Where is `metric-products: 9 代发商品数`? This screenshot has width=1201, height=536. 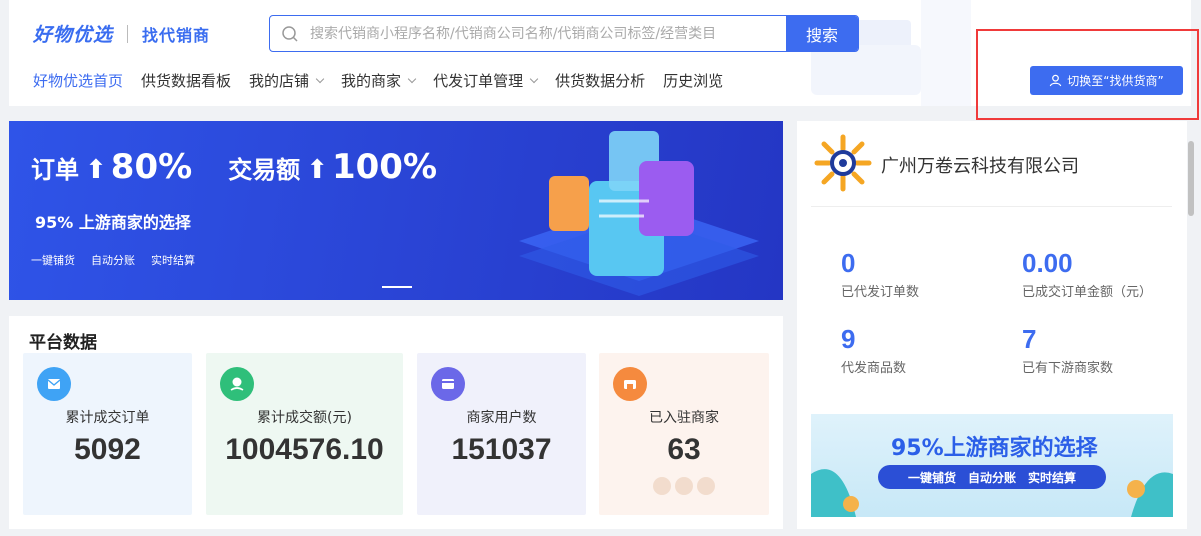 metric-products: 9 代发商品数 is located at coordinates (873, 350).